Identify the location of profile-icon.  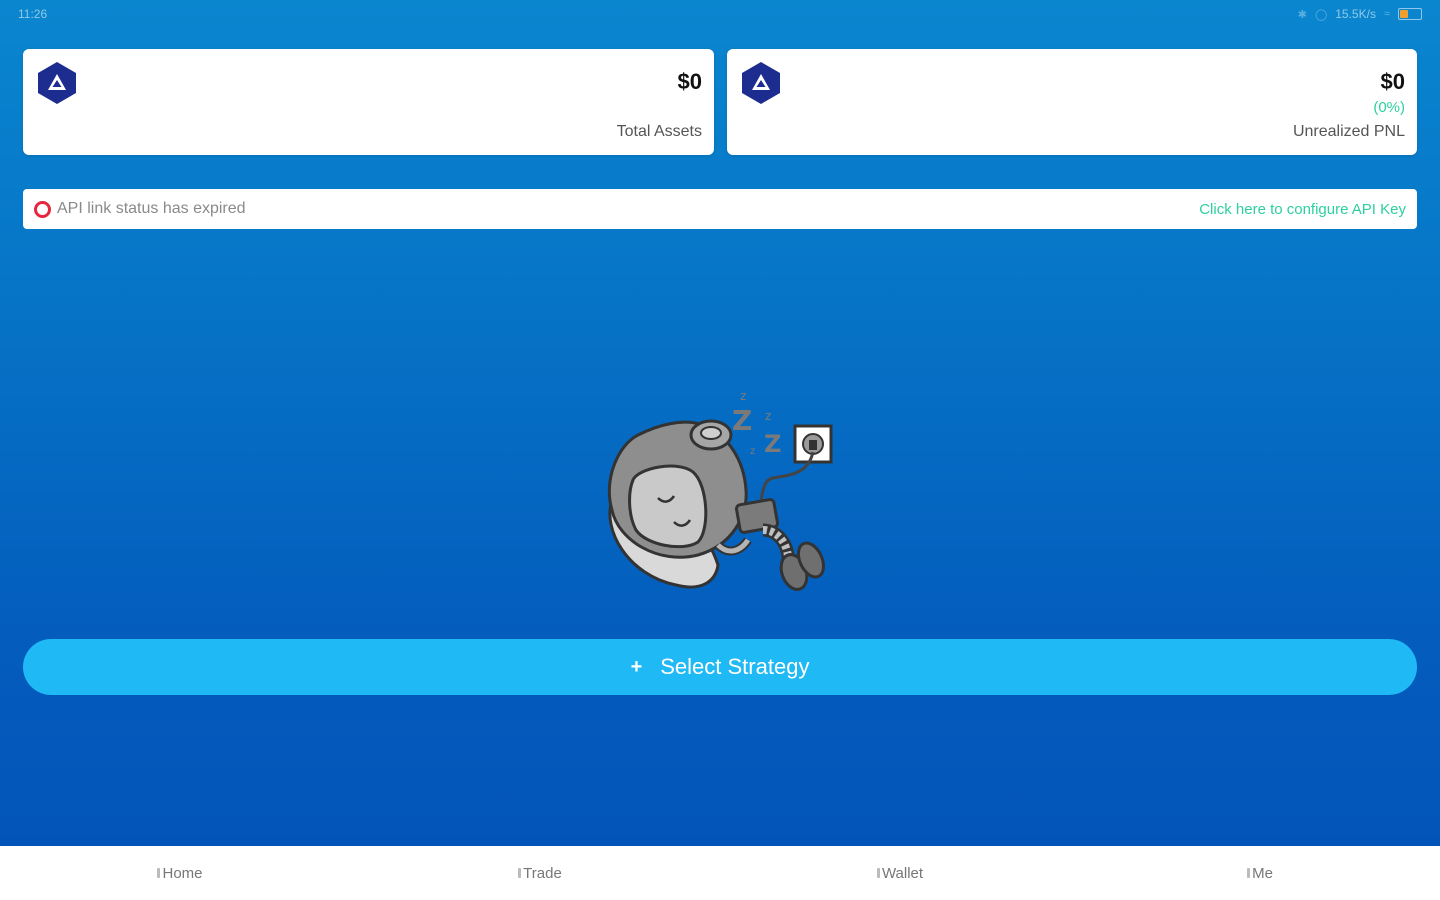
(1249, 873).